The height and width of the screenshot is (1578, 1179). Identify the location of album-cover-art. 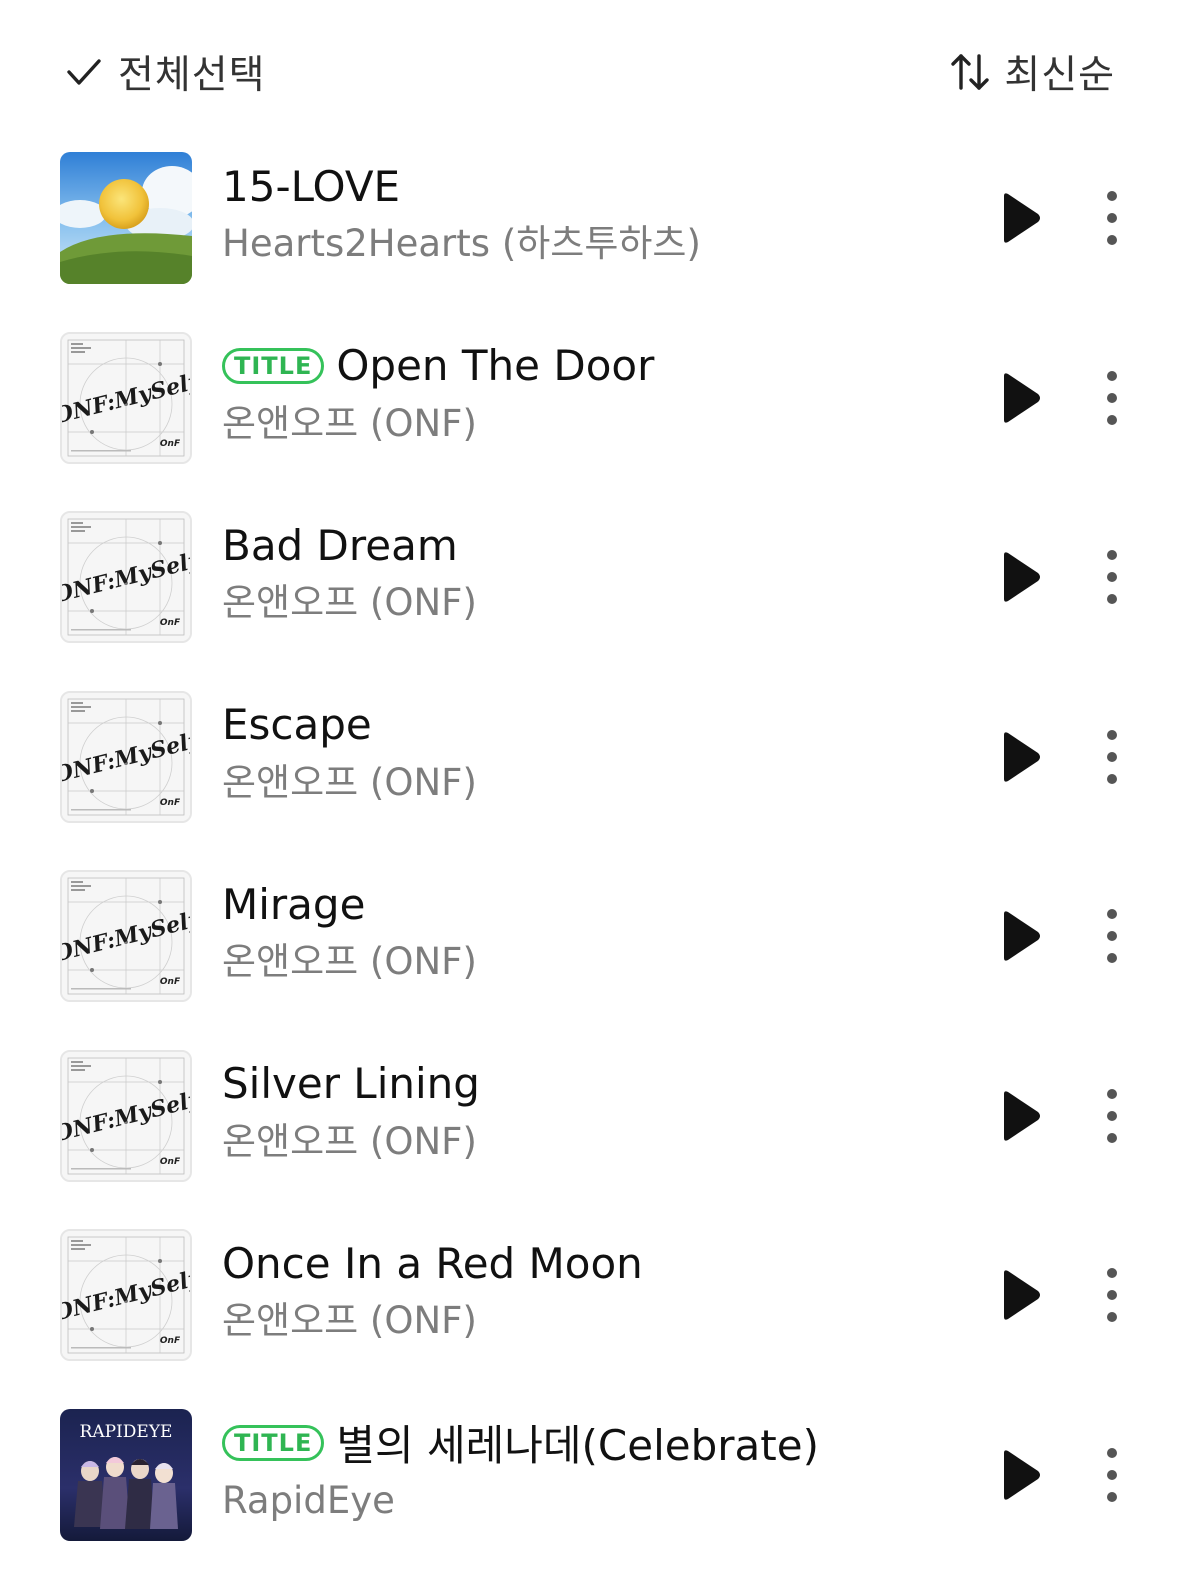
(126, 218).